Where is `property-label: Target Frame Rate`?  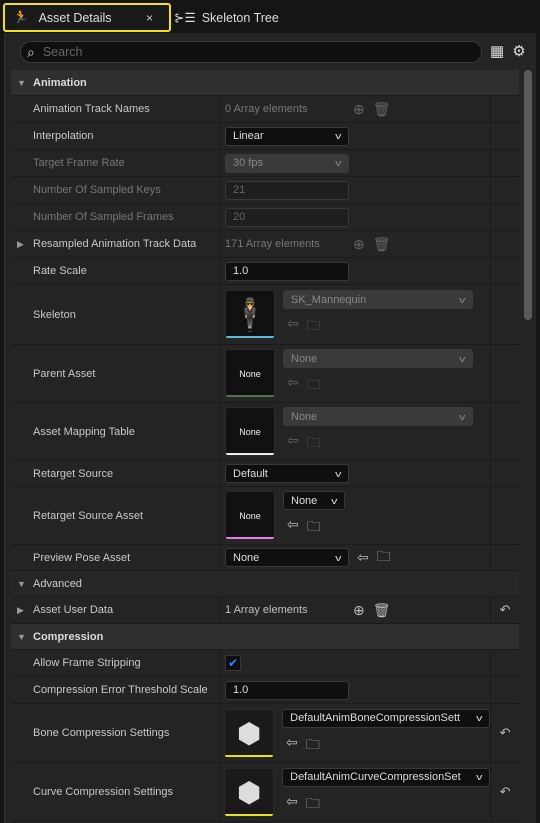
property-label: Target Frame Rate is located at coordinates (79, 163).